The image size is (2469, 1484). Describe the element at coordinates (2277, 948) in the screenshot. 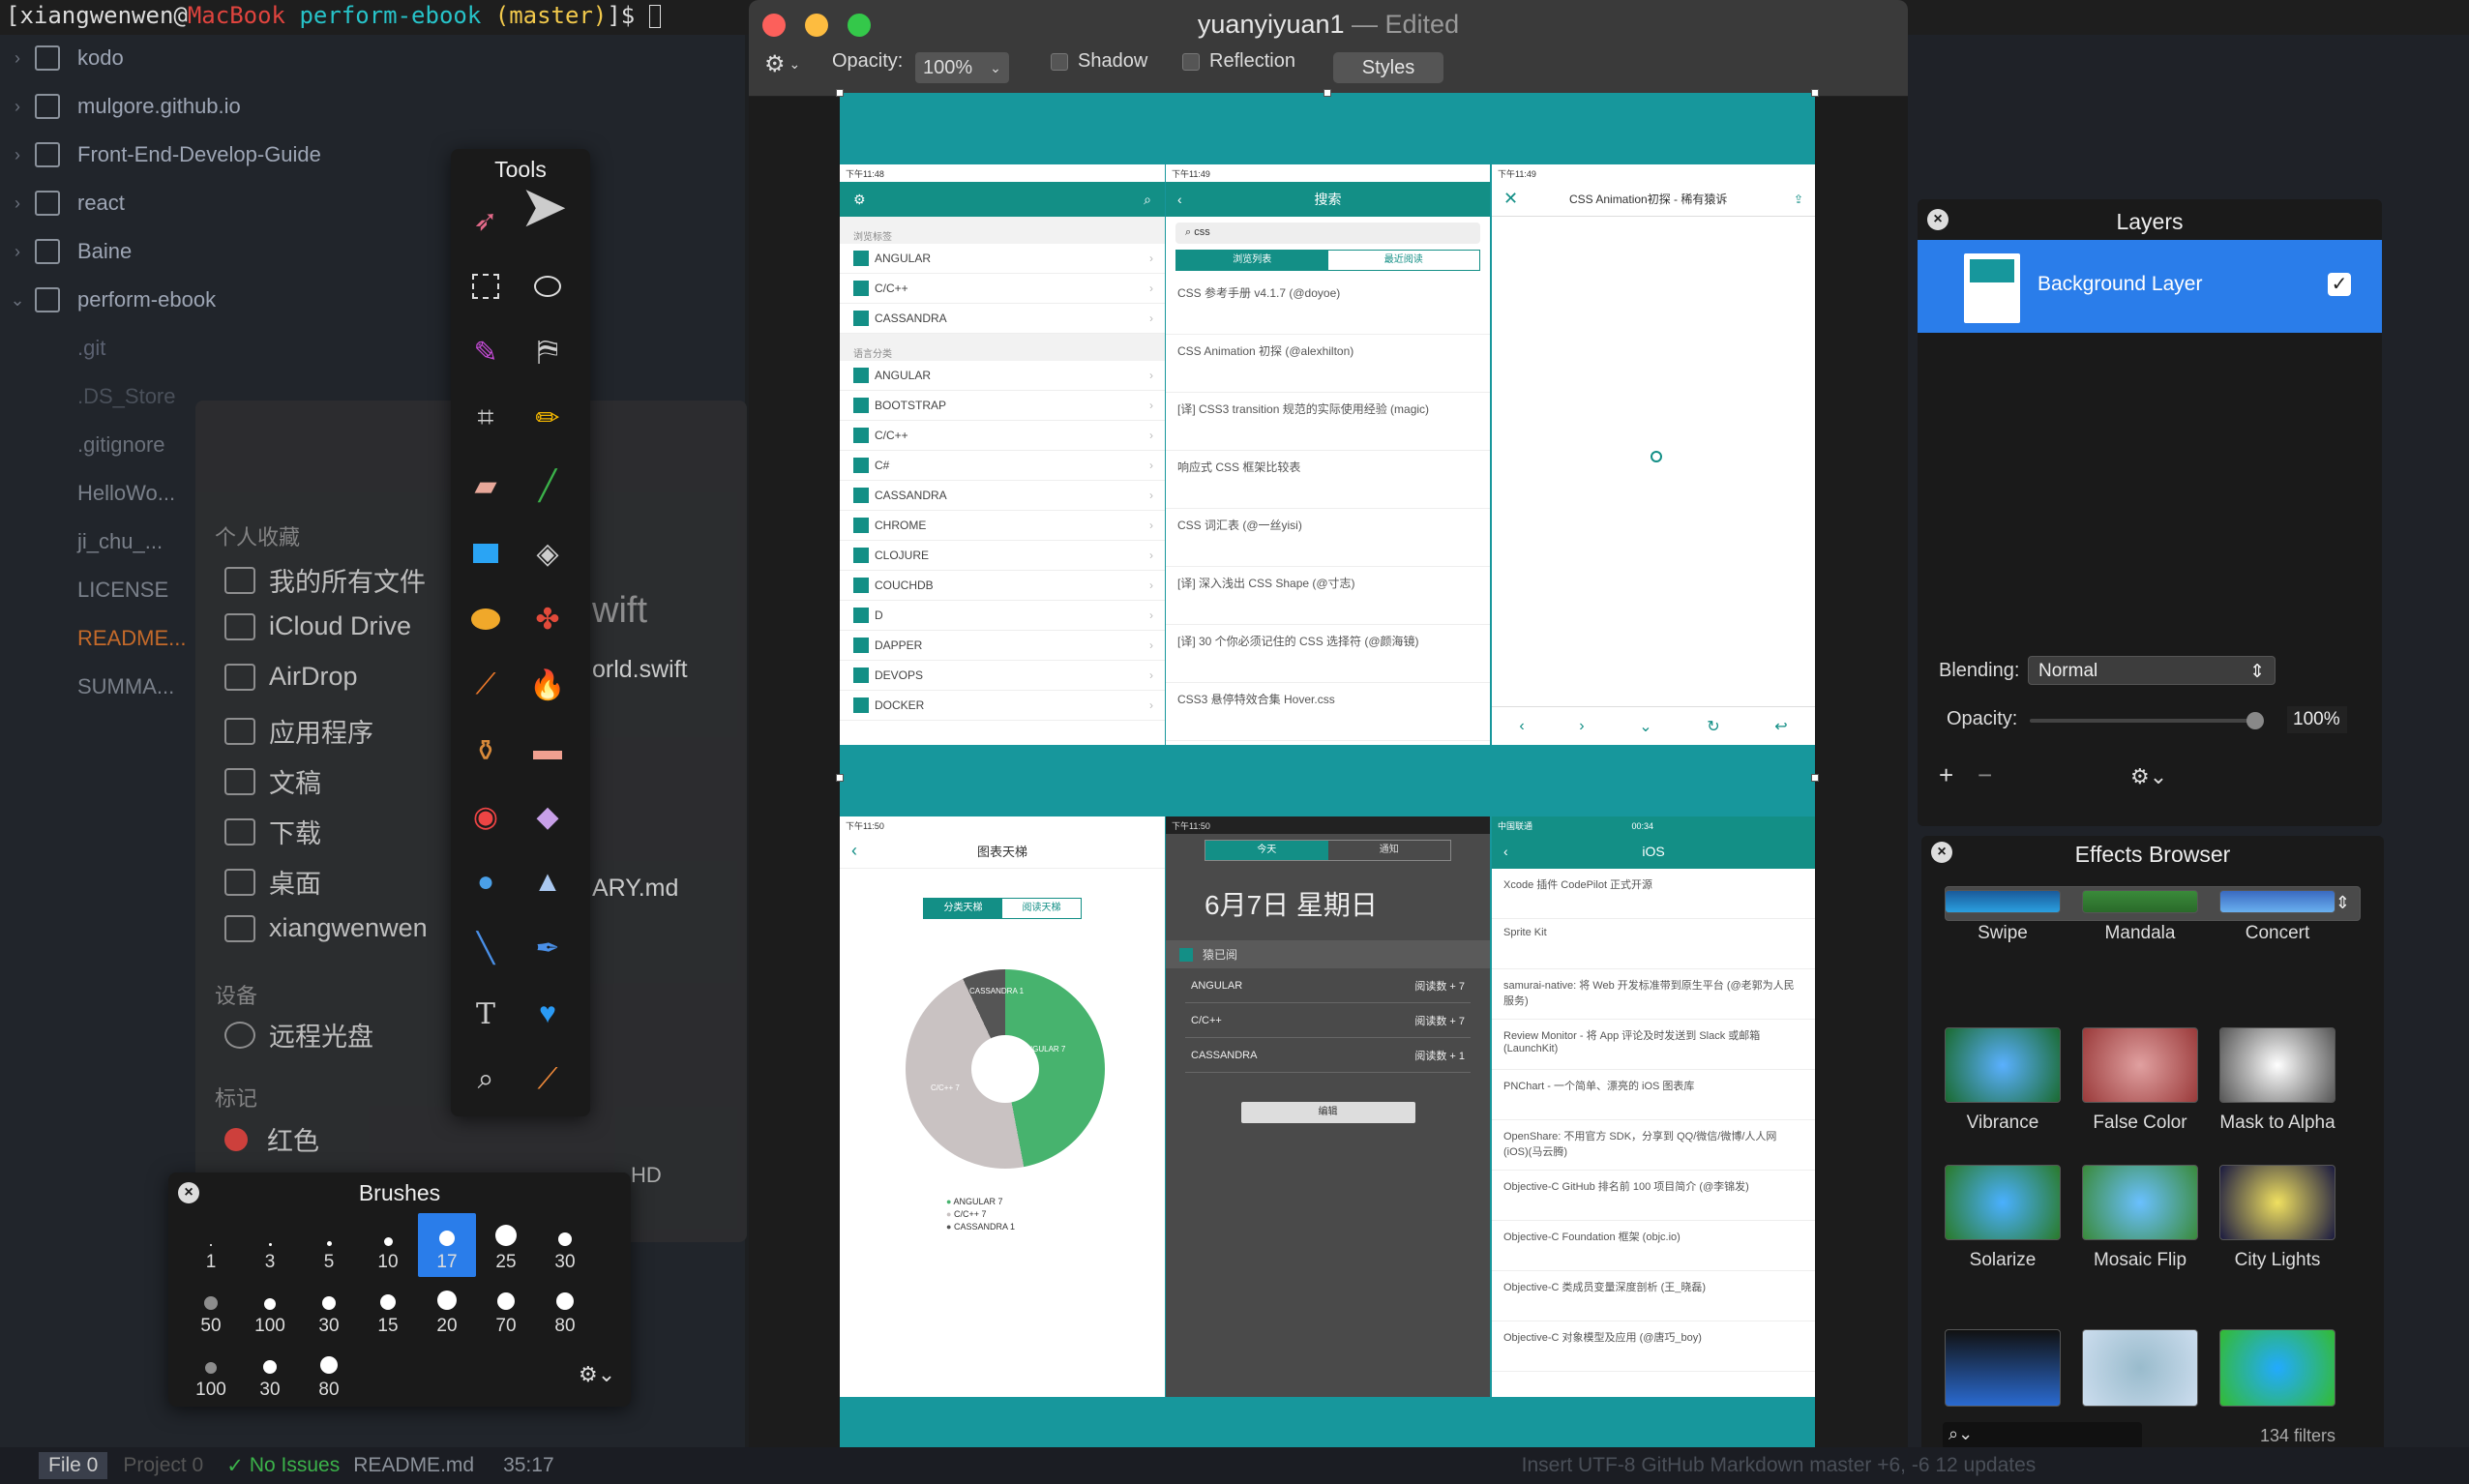

I see `effect-item: Concert` at that location.